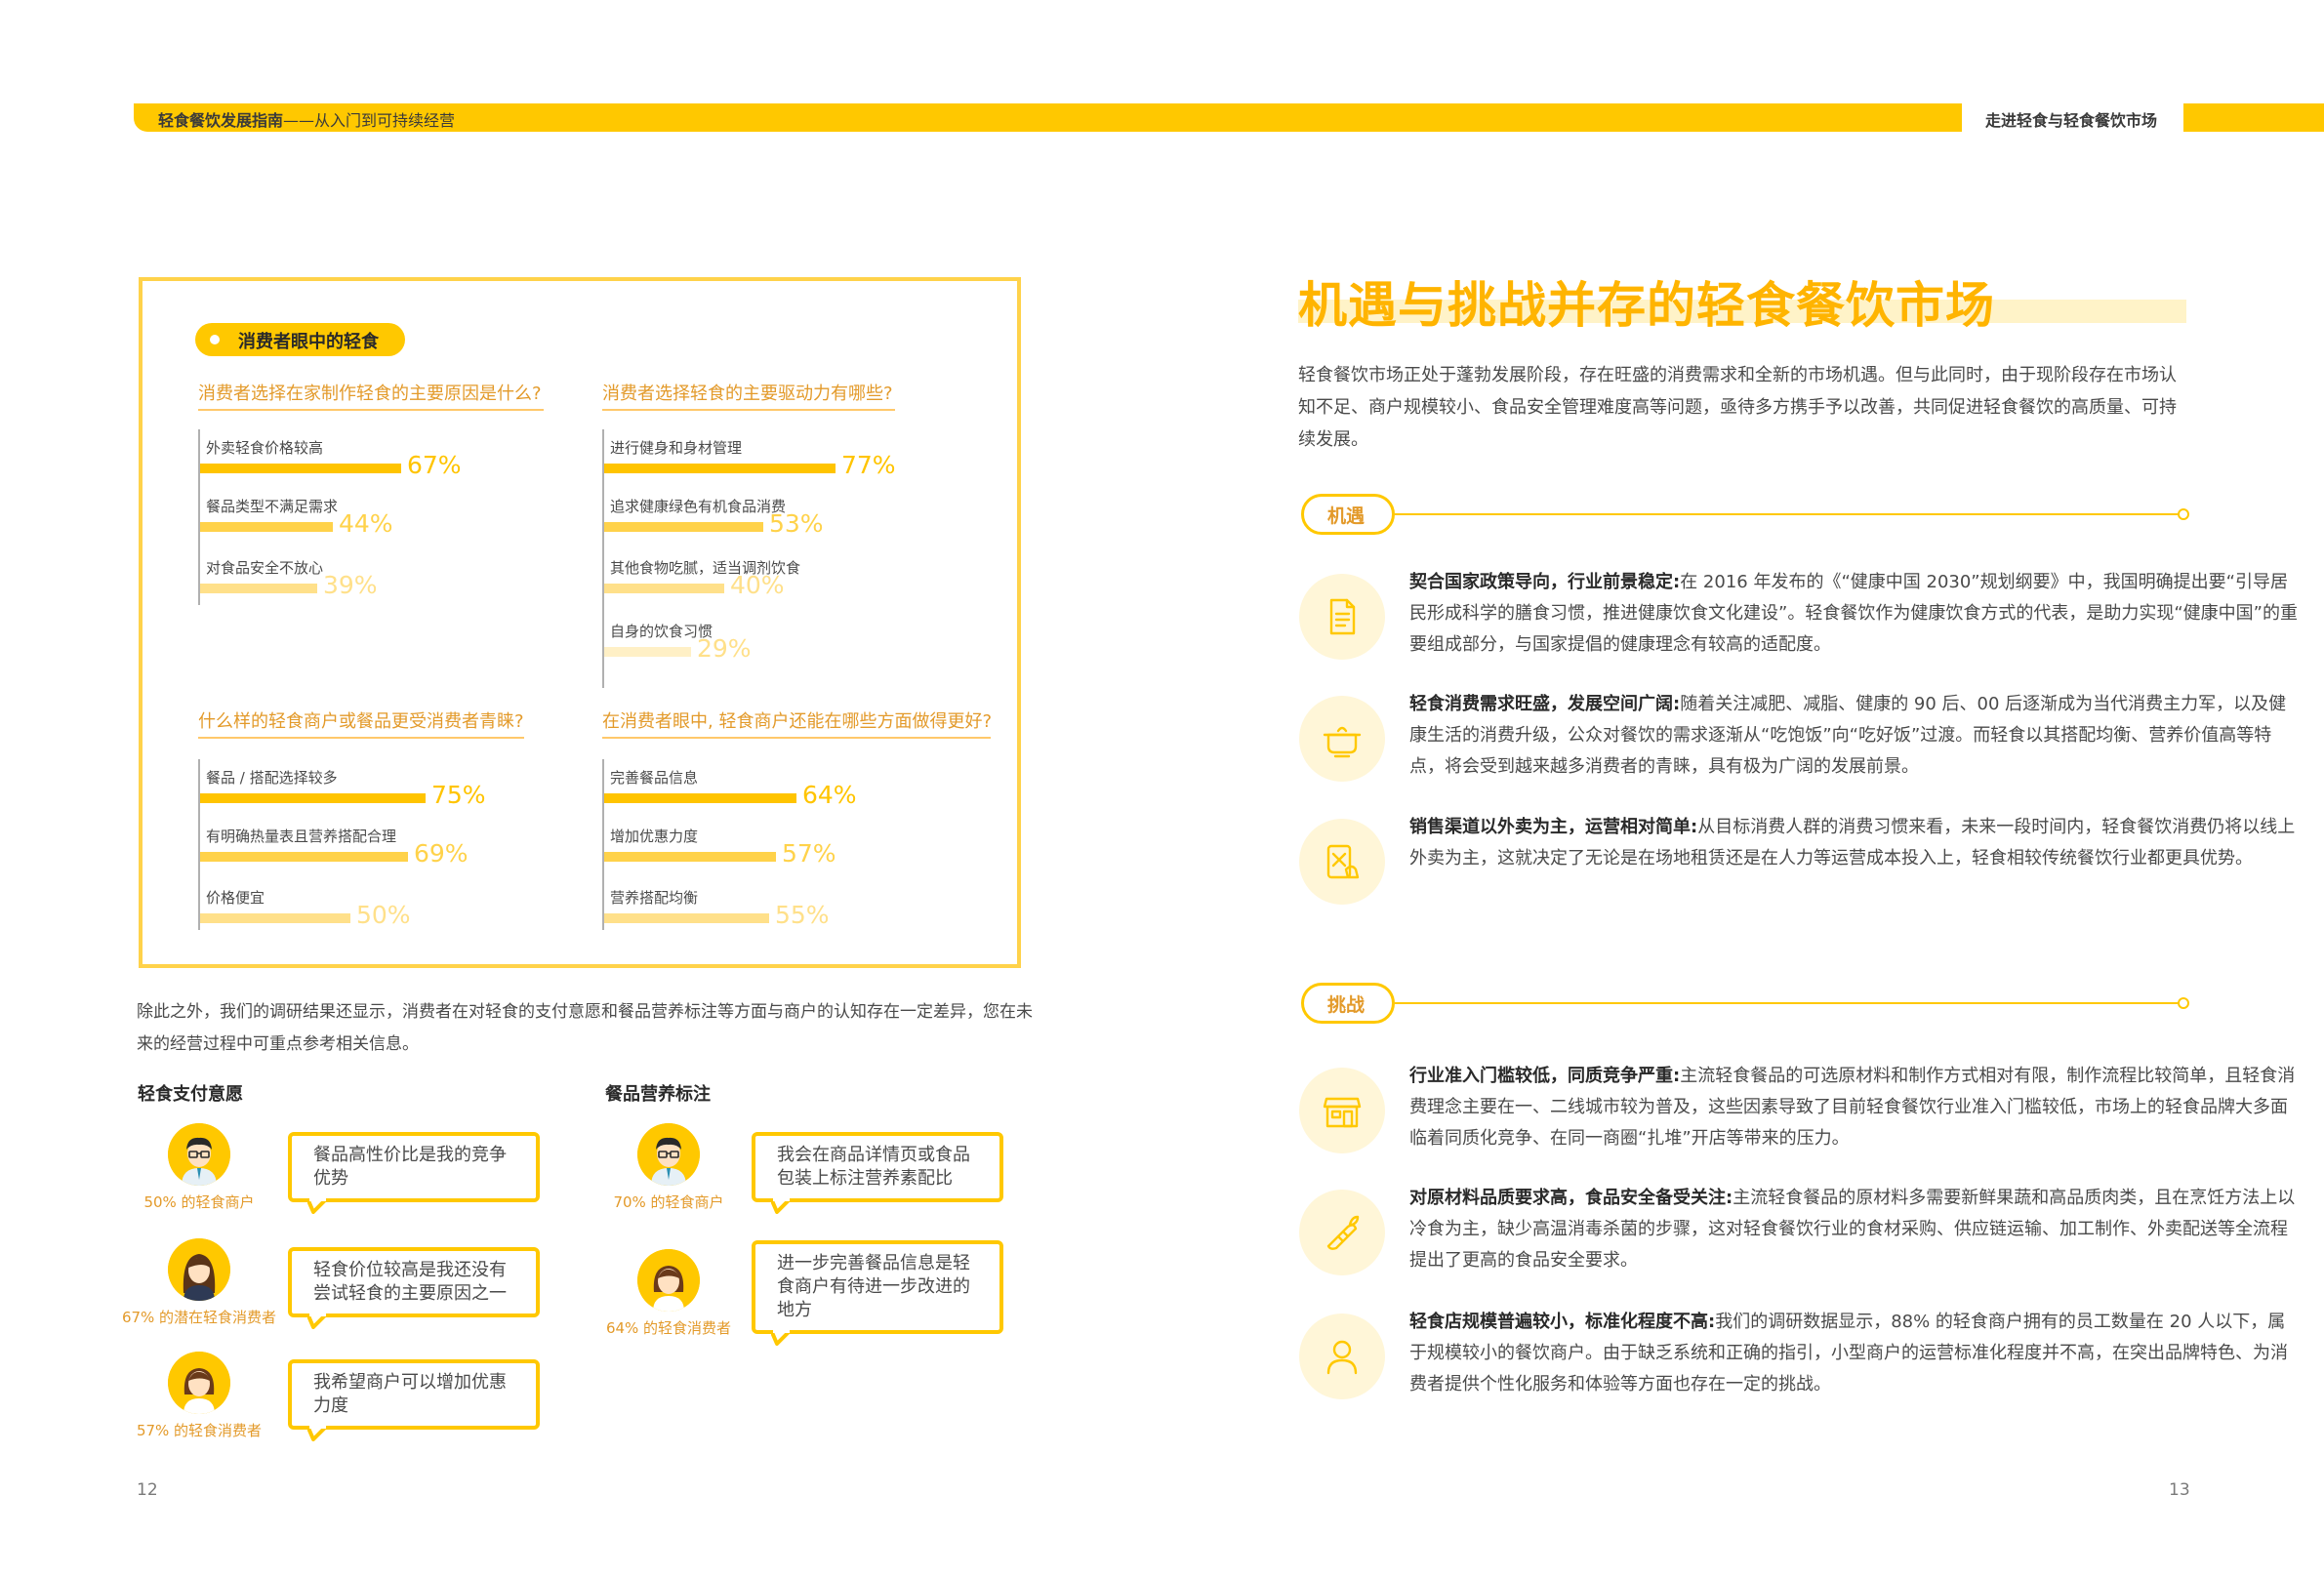  What do you see at coordinates (458, 795) in the screenshot?
I see `survey-bar-value: 75%` at bounding box center [458, 795].